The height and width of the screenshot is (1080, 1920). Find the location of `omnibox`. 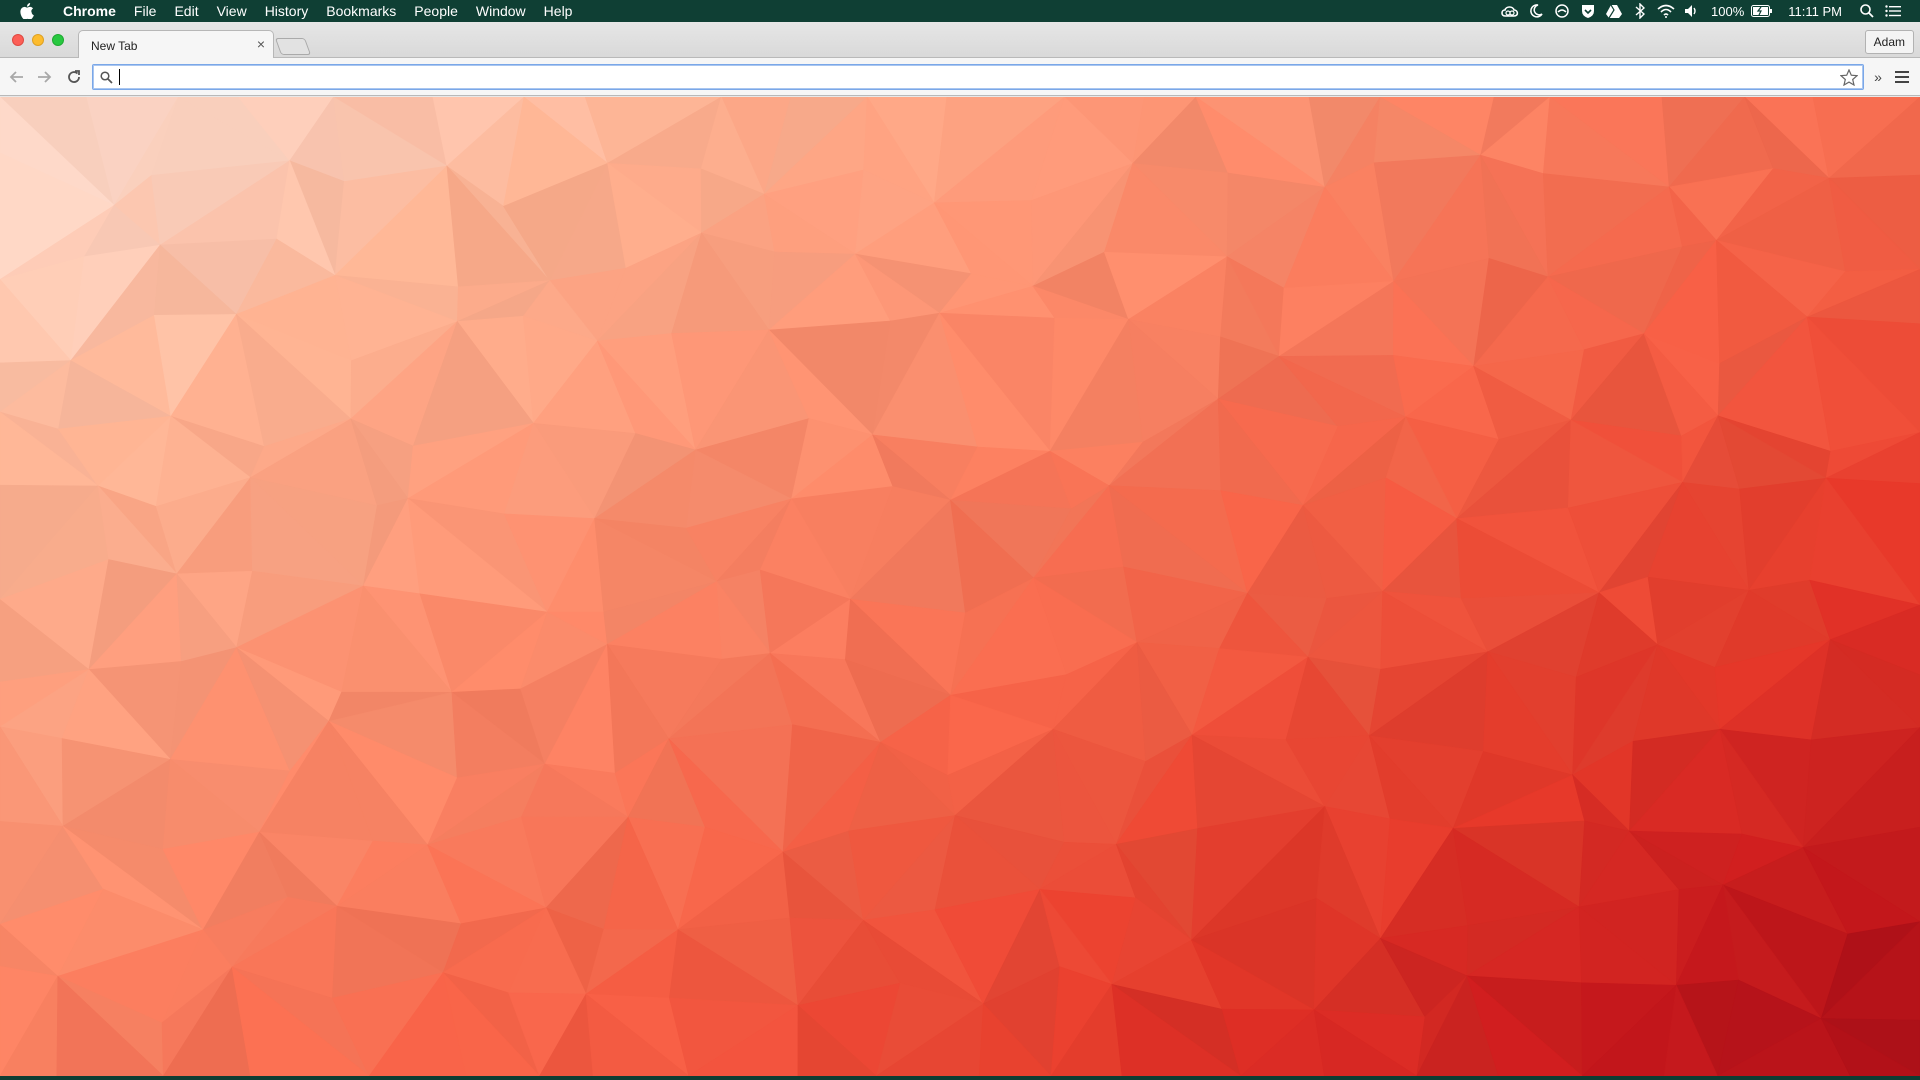

omnibox is located at coordinates (978, 77).